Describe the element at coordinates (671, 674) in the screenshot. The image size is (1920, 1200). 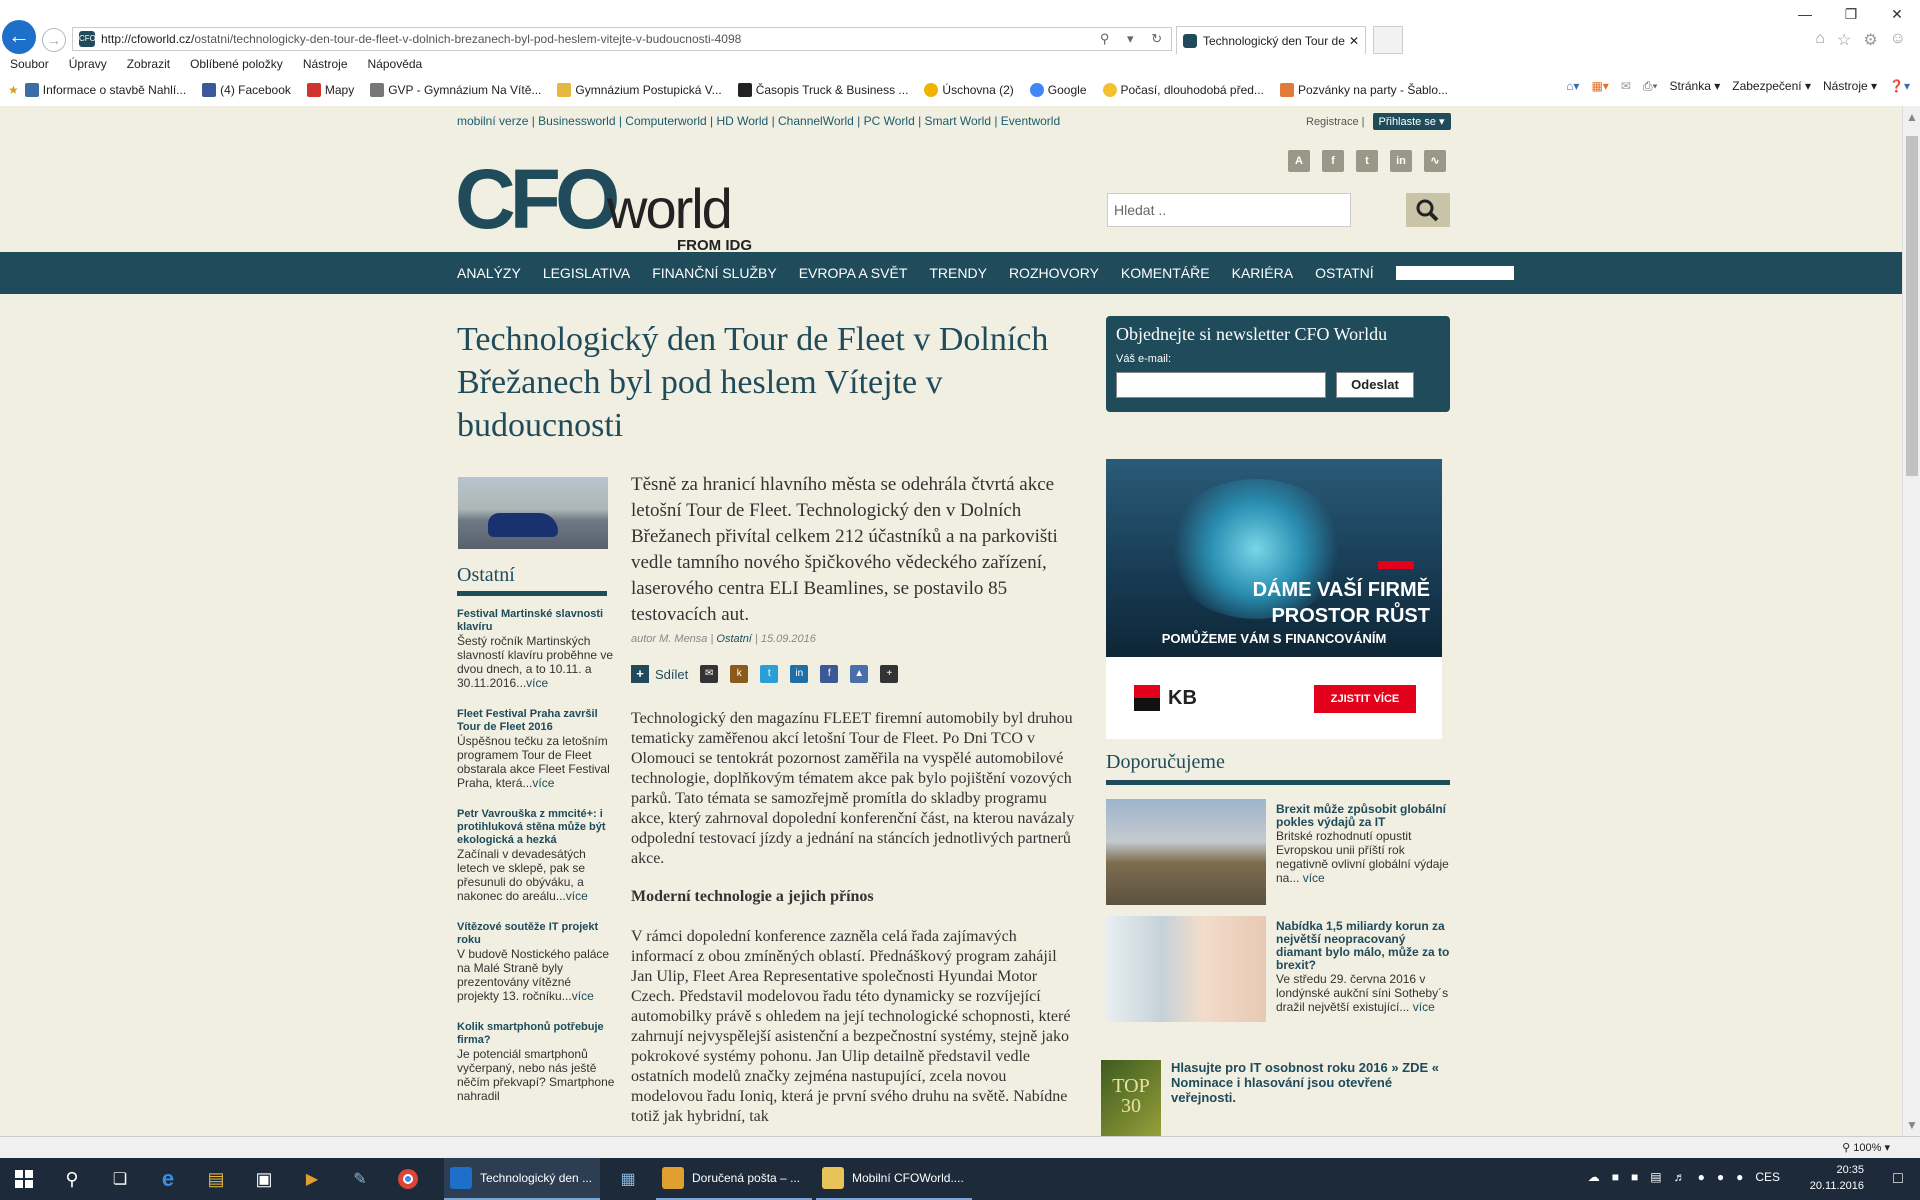
I see `share-label: Sdílet` at that location.